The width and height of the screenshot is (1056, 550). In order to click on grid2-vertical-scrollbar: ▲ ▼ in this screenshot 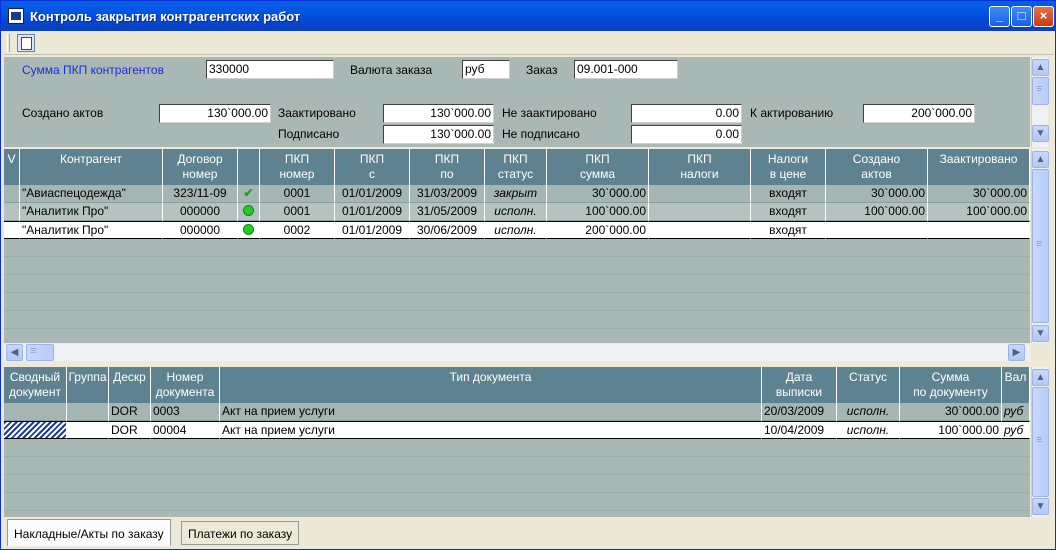, I will do `click(1040, 442)`.